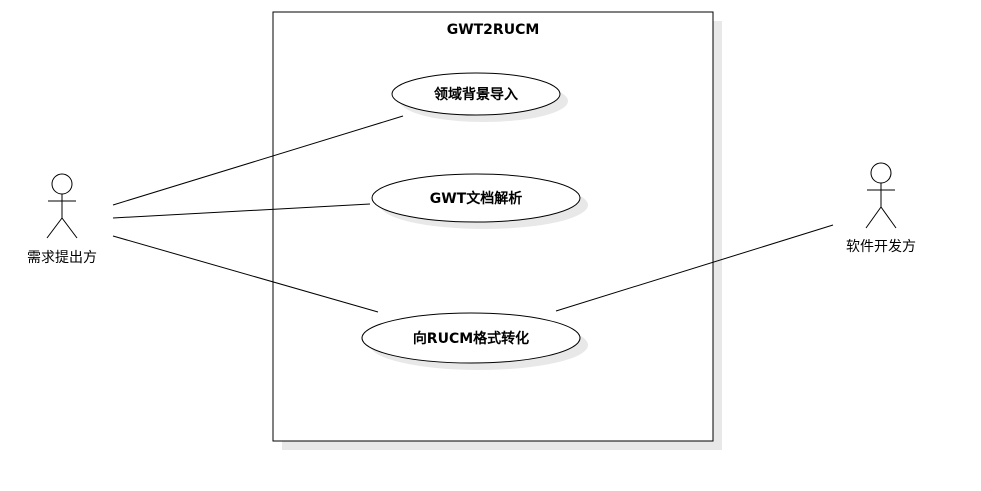 Image resolution: width=981 pixels, height=491 pixels. I want to click on use-case-domain-import-label: 领域背景导入, so click(476, 94).